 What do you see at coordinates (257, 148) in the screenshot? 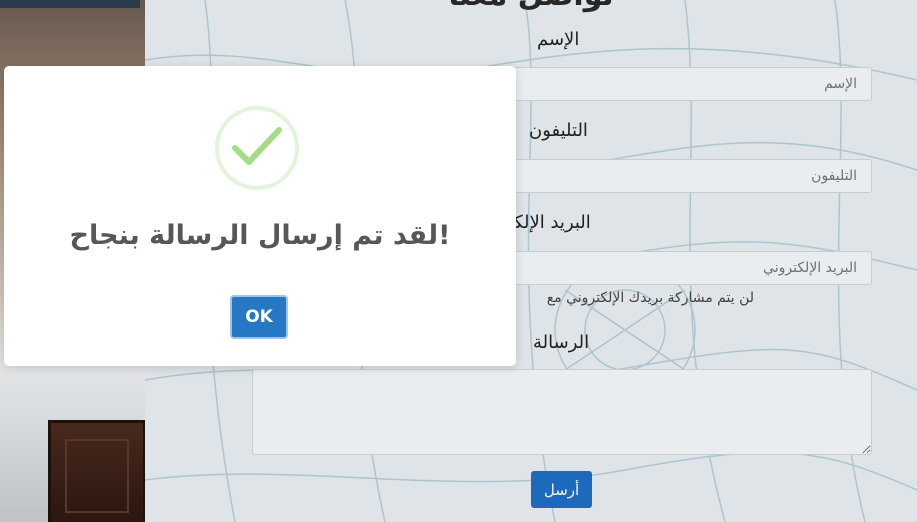
I see `success-check-icon` at bounding box center [257, 148].